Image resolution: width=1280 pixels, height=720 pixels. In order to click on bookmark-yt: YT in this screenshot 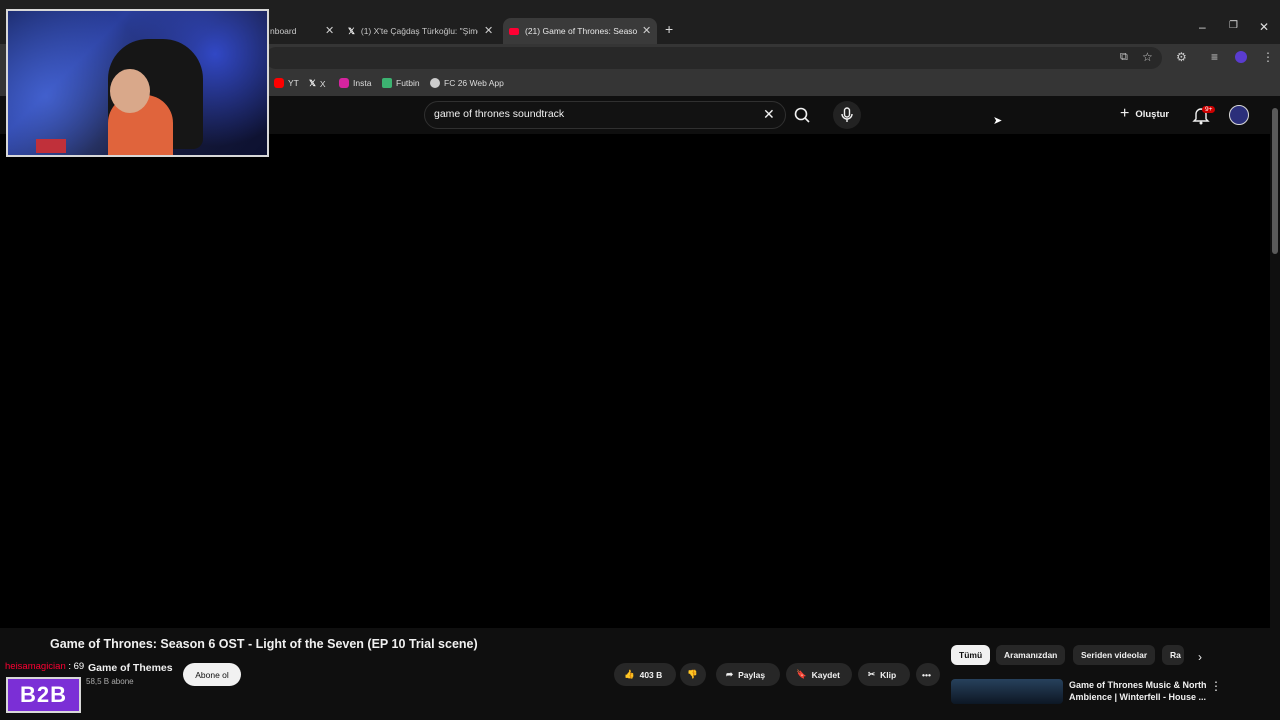, I will do `click(286, 83)`.